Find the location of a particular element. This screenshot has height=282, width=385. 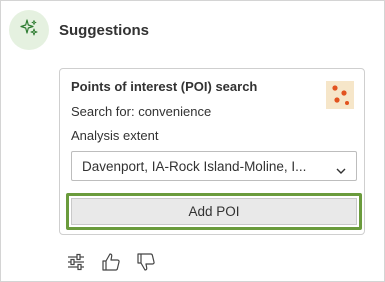

assistant-avatar is located at coordinates (29, 30).